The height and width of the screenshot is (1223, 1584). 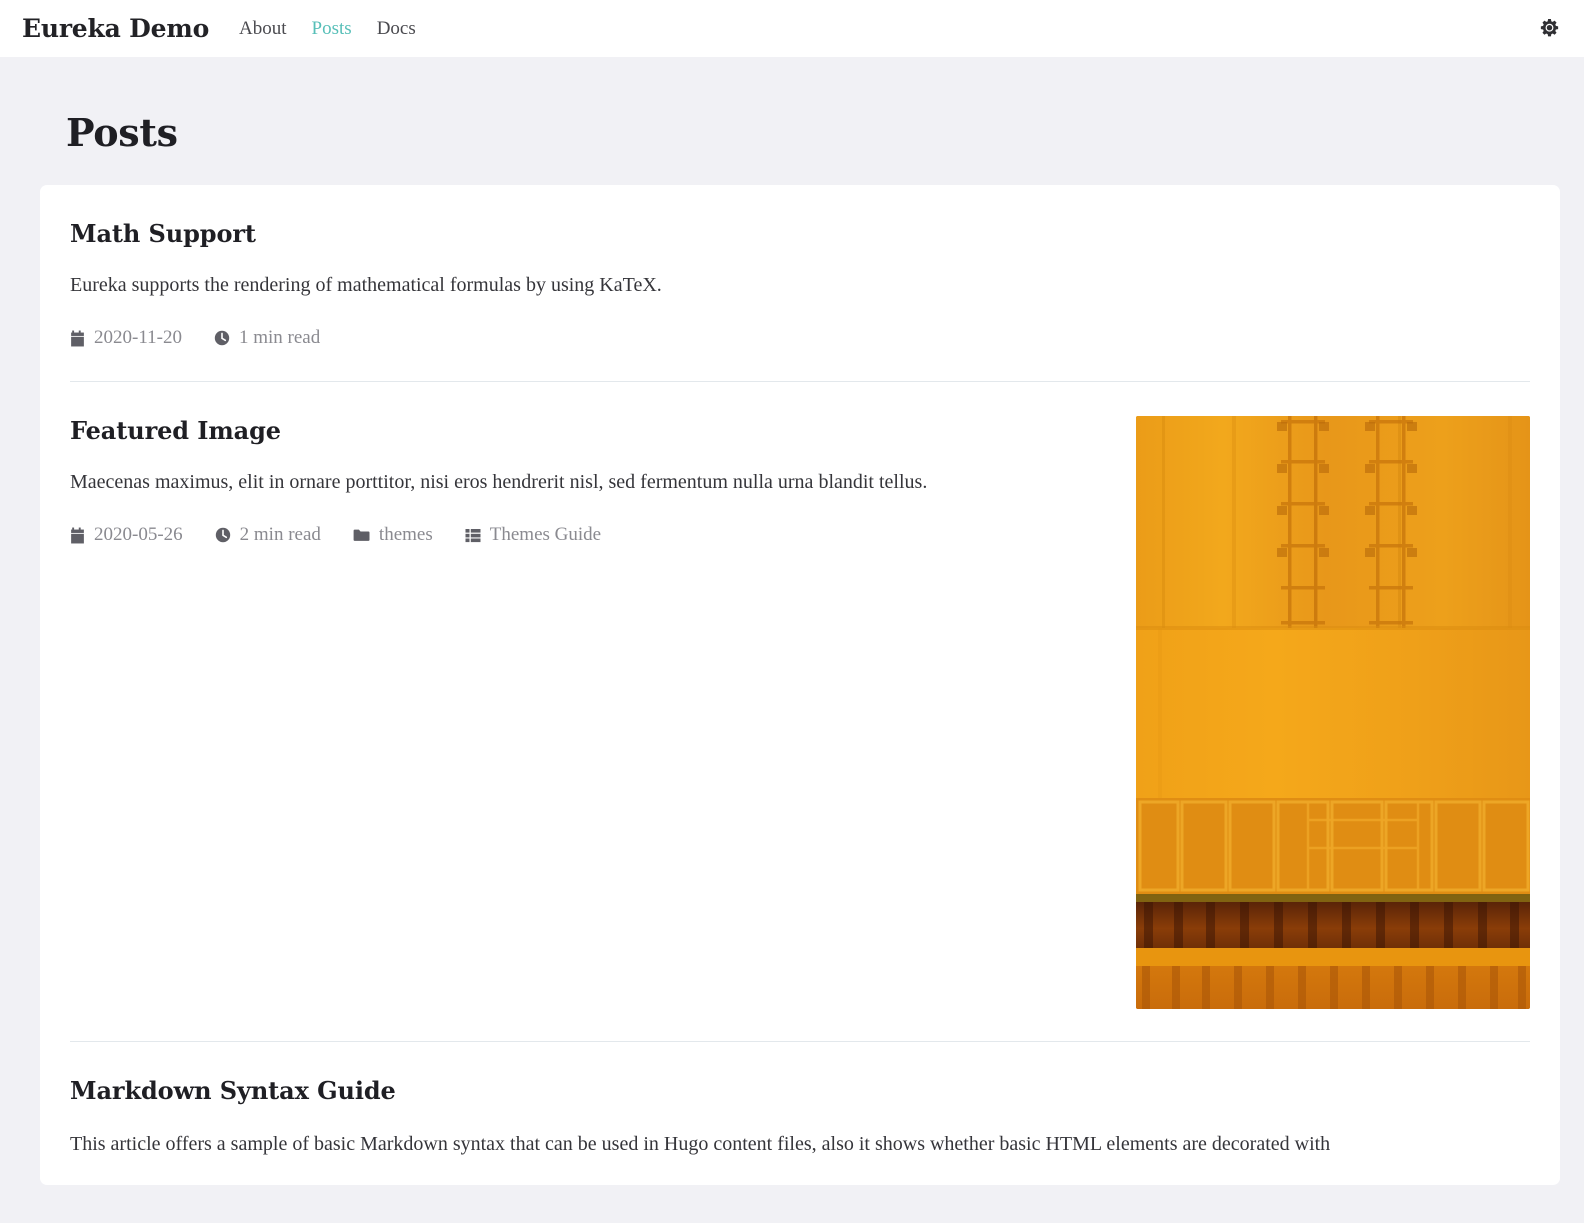 I want to click on post-title-link: Featured Image, so click(x=175, y=430).